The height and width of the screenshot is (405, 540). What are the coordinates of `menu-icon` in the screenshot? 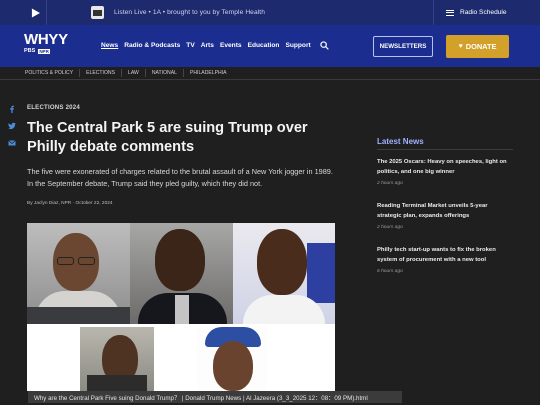 It's located at (450, 12).